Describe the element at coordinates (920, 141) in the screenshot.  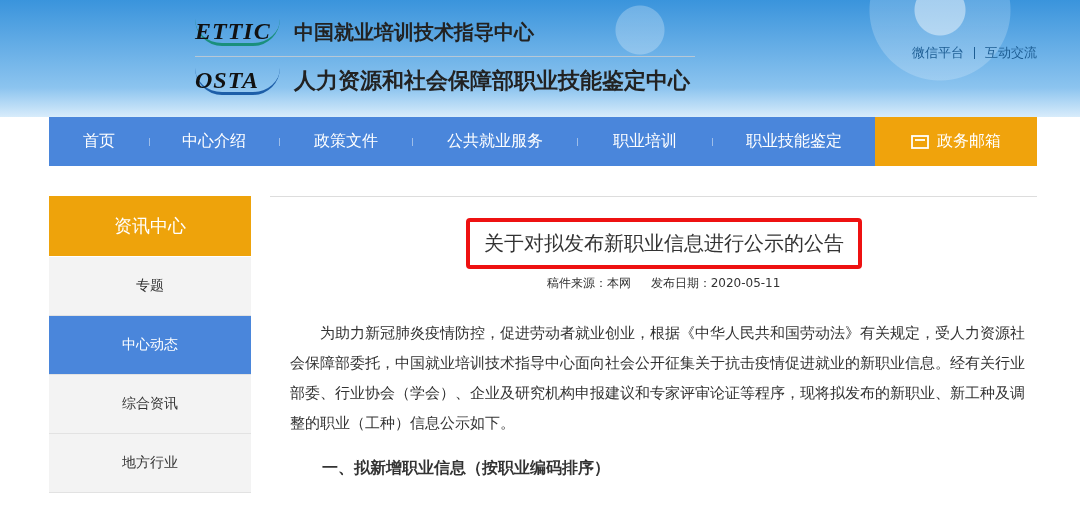
I see `mail-icon` at that location.